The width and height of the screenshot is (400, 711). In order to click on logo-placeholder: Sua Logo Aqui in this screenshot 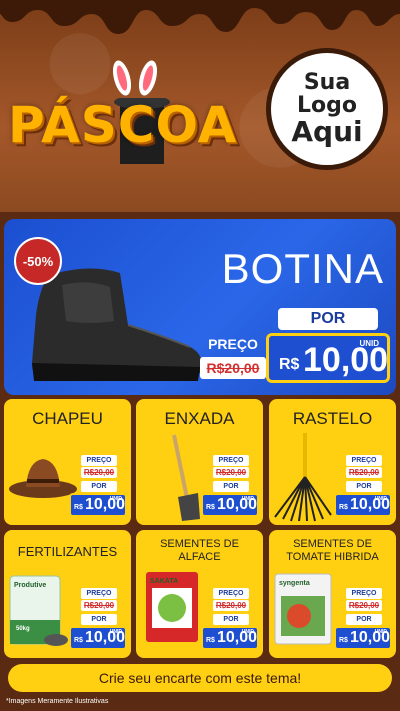, I will do `click(327, 109)`.